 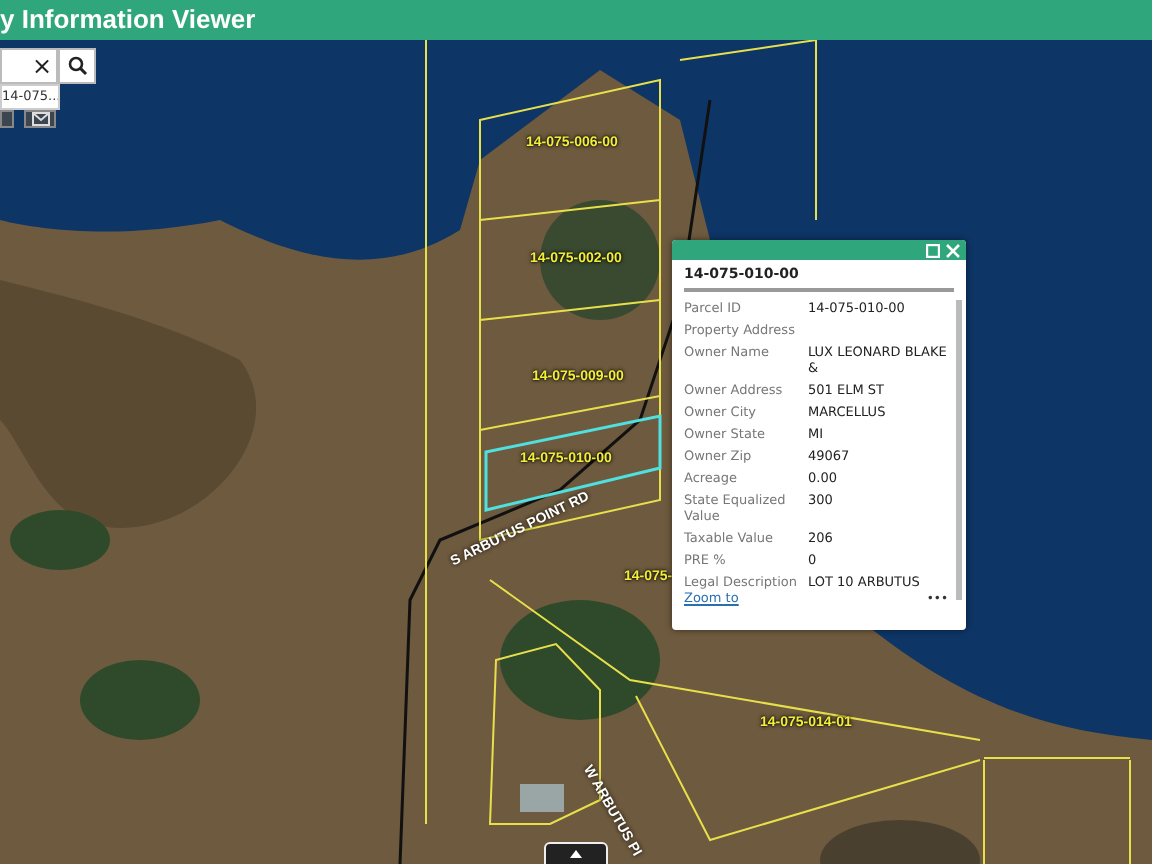 I want to click on clear-button: ×, so click(x=43, y=66).